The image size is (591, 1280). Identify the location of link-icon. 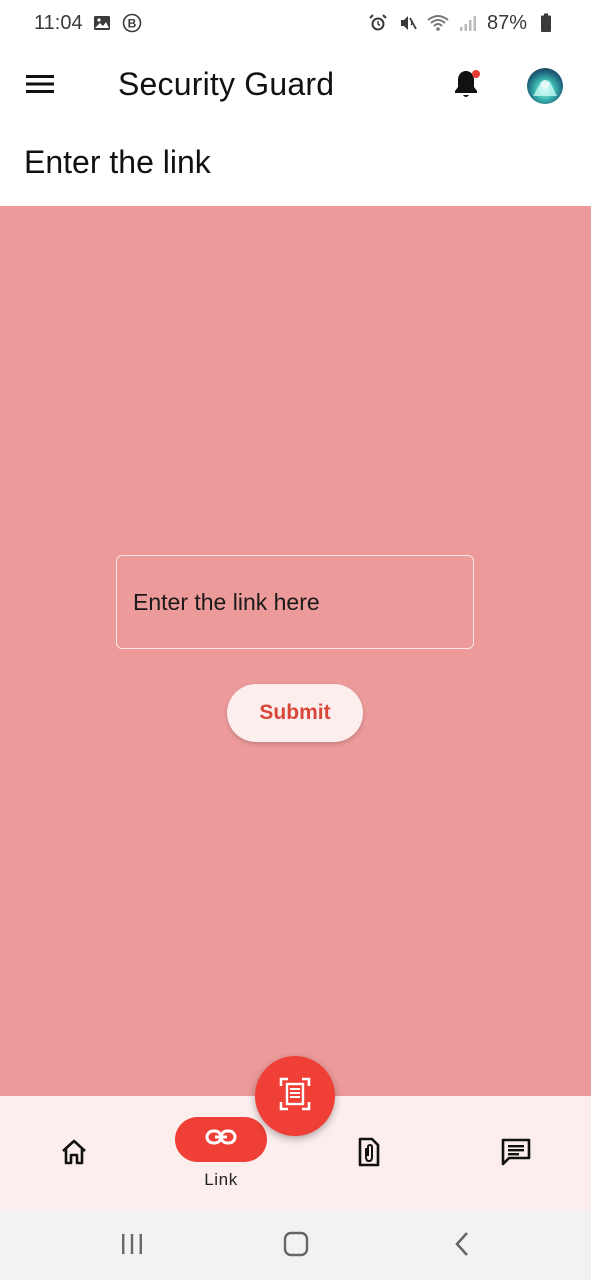
(221, 1139).